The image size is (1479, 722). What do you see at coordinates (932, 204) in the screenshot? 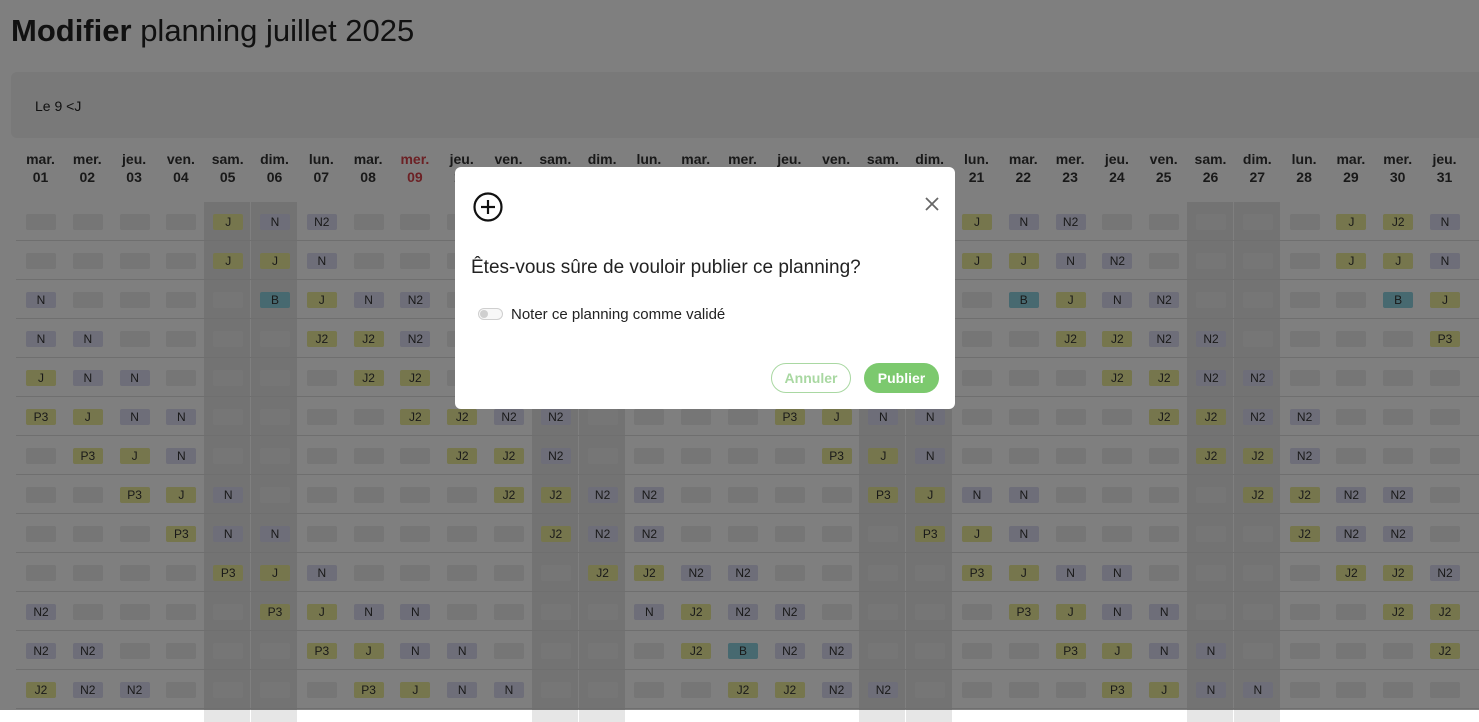
I see `close-icon` at bounding box center [932, 204].